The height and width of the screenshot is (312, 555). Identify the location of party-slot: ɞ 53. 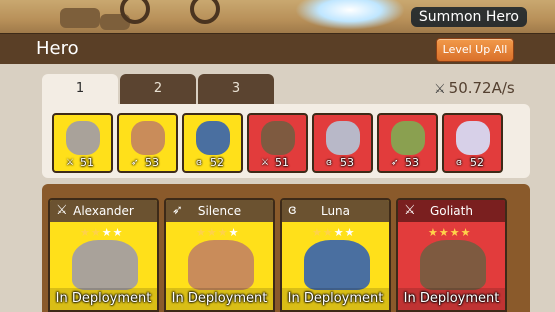
(342, 143).